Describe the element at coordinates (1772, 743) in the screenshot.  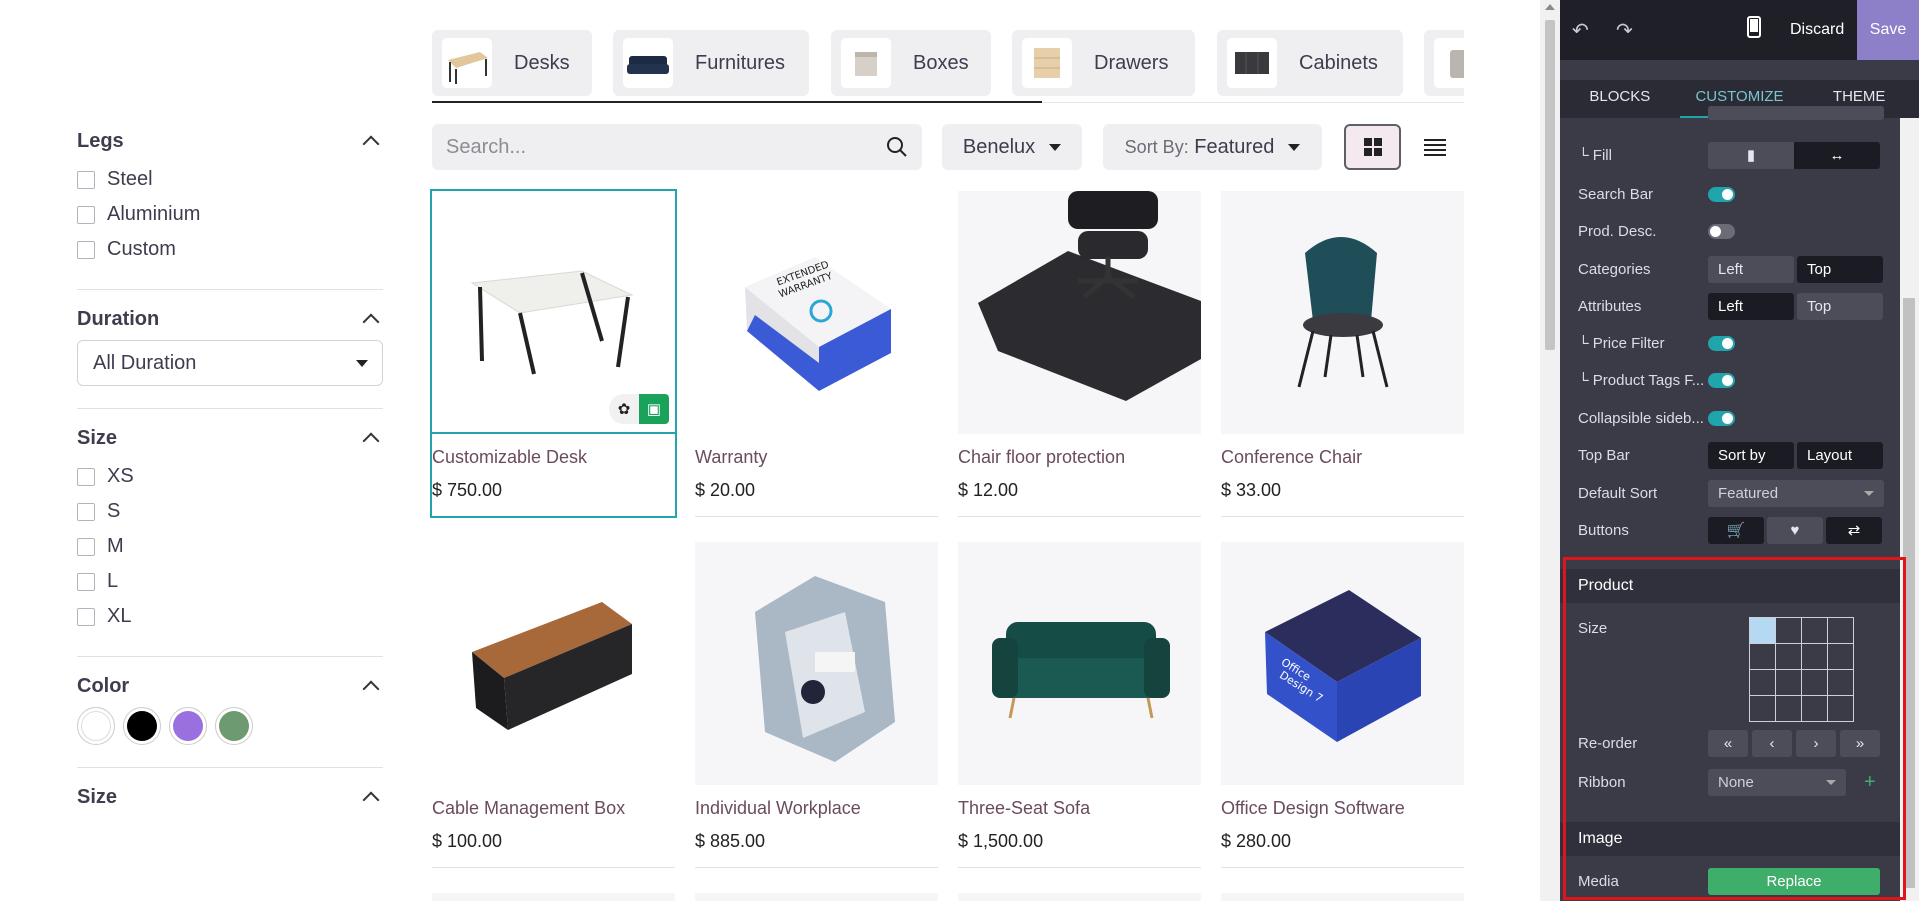
I see `move-left-button: ‹` at that location.